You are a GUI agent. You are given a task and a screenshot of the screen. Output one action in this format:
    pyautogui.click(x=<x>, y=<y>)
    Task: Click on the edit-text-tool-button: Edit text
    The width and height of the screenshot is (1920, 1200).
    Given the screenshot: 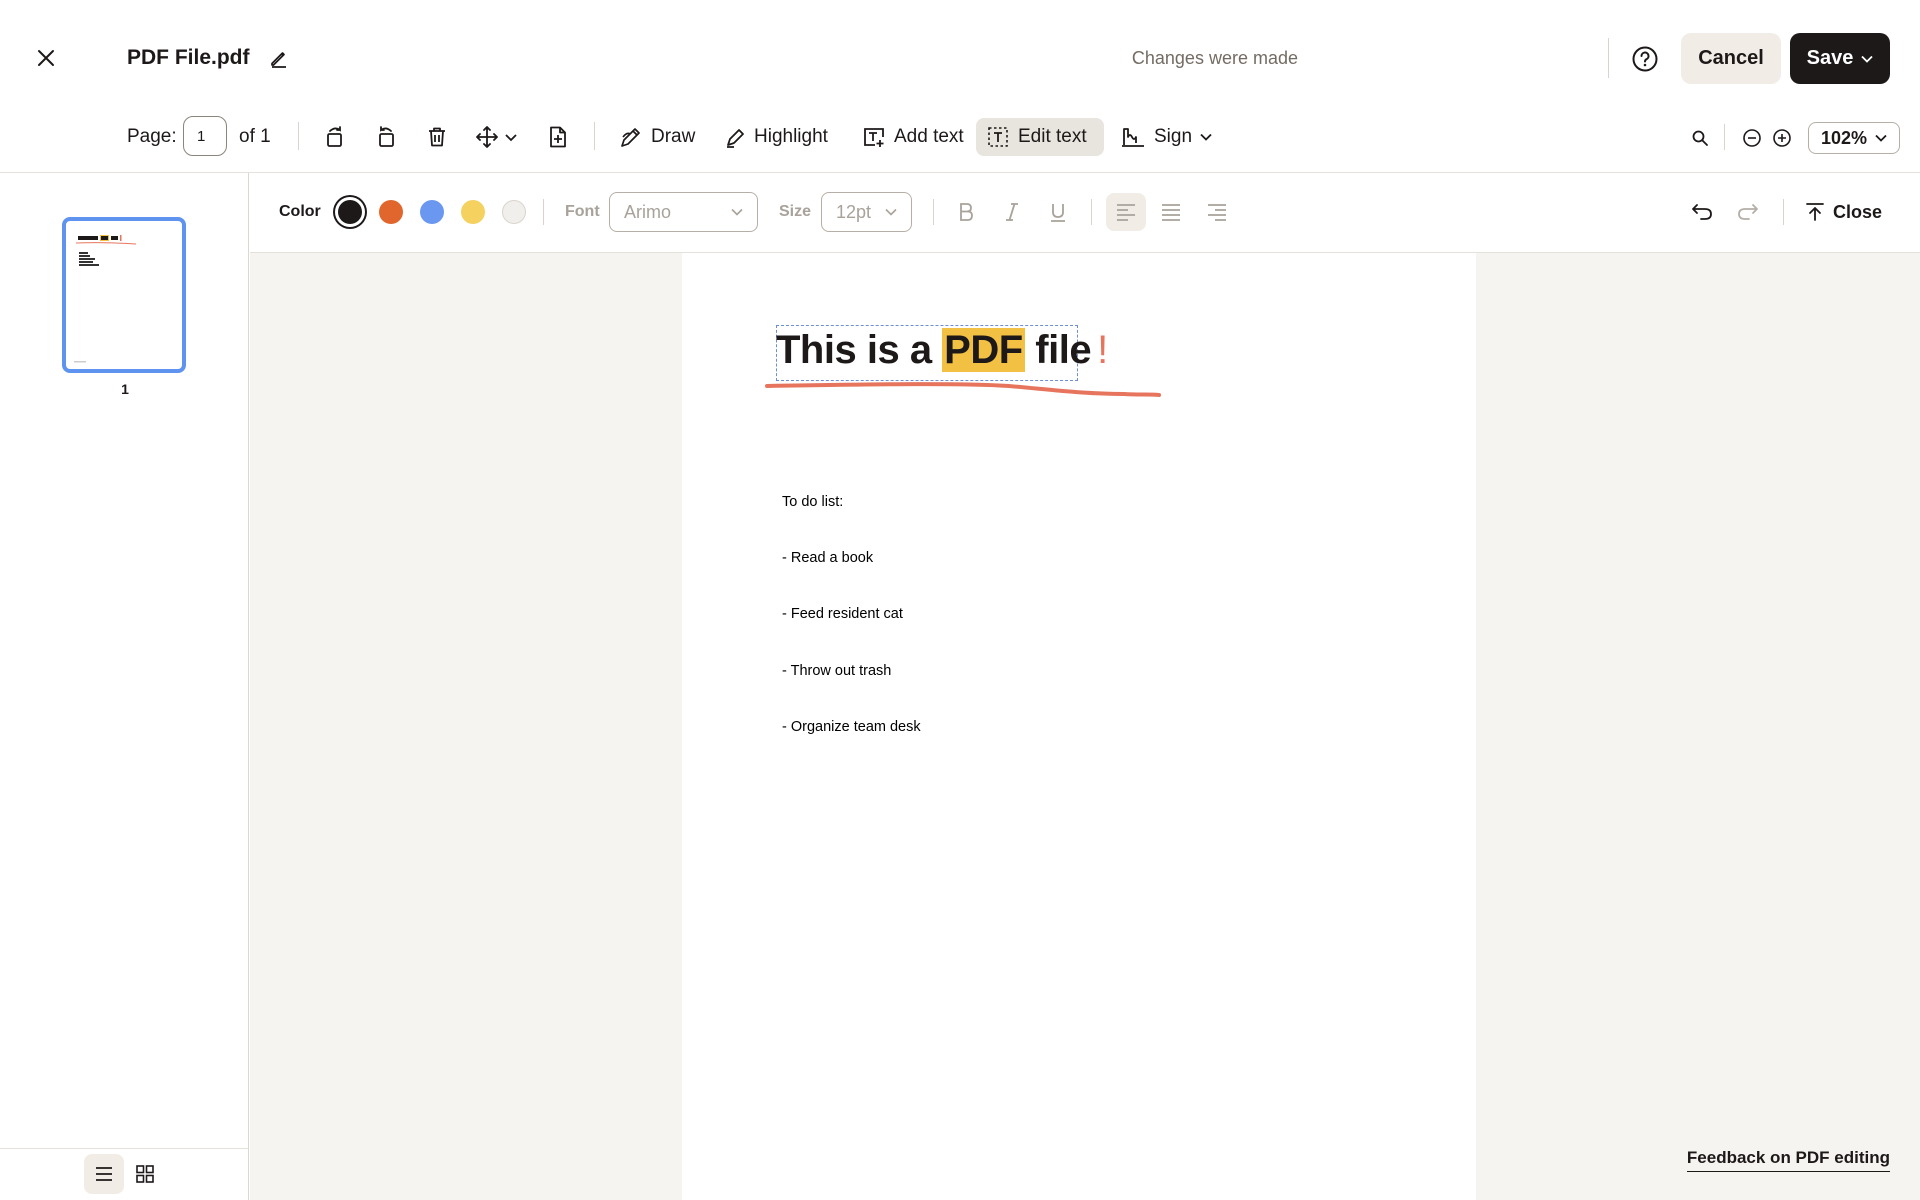 What is the action you would take?
    pyautogui.click(x=1040, y=137)
    